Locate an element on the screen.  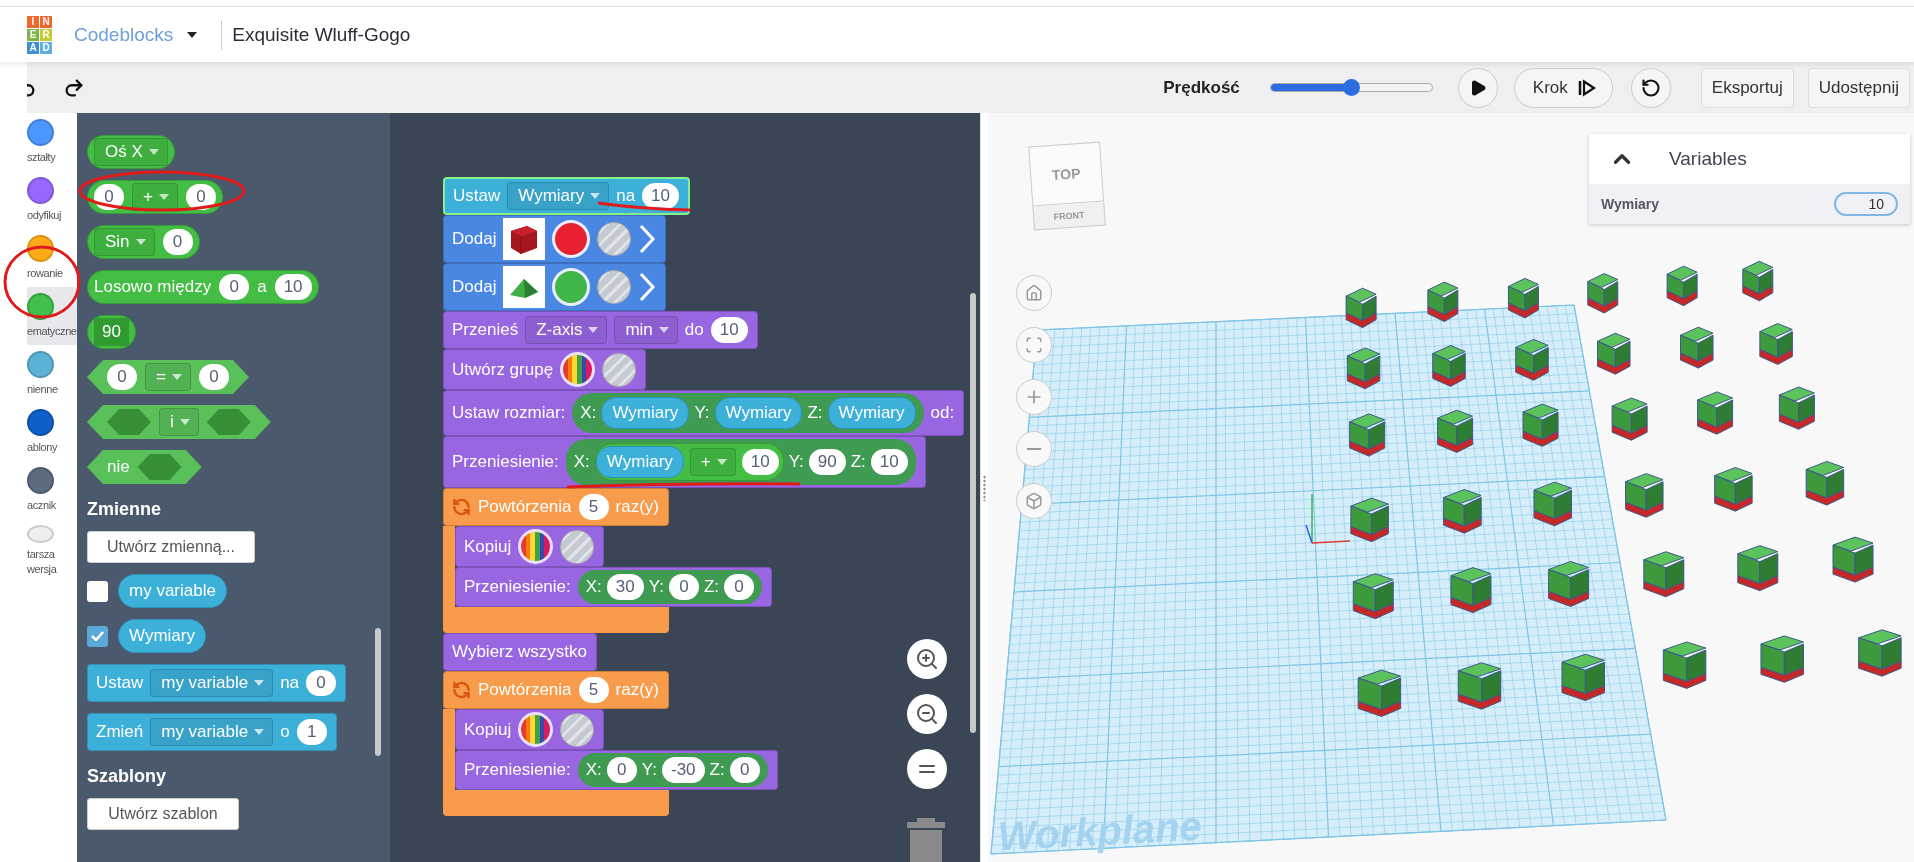
block-dropdown: Z-axis is located at coordinates (566, 330).